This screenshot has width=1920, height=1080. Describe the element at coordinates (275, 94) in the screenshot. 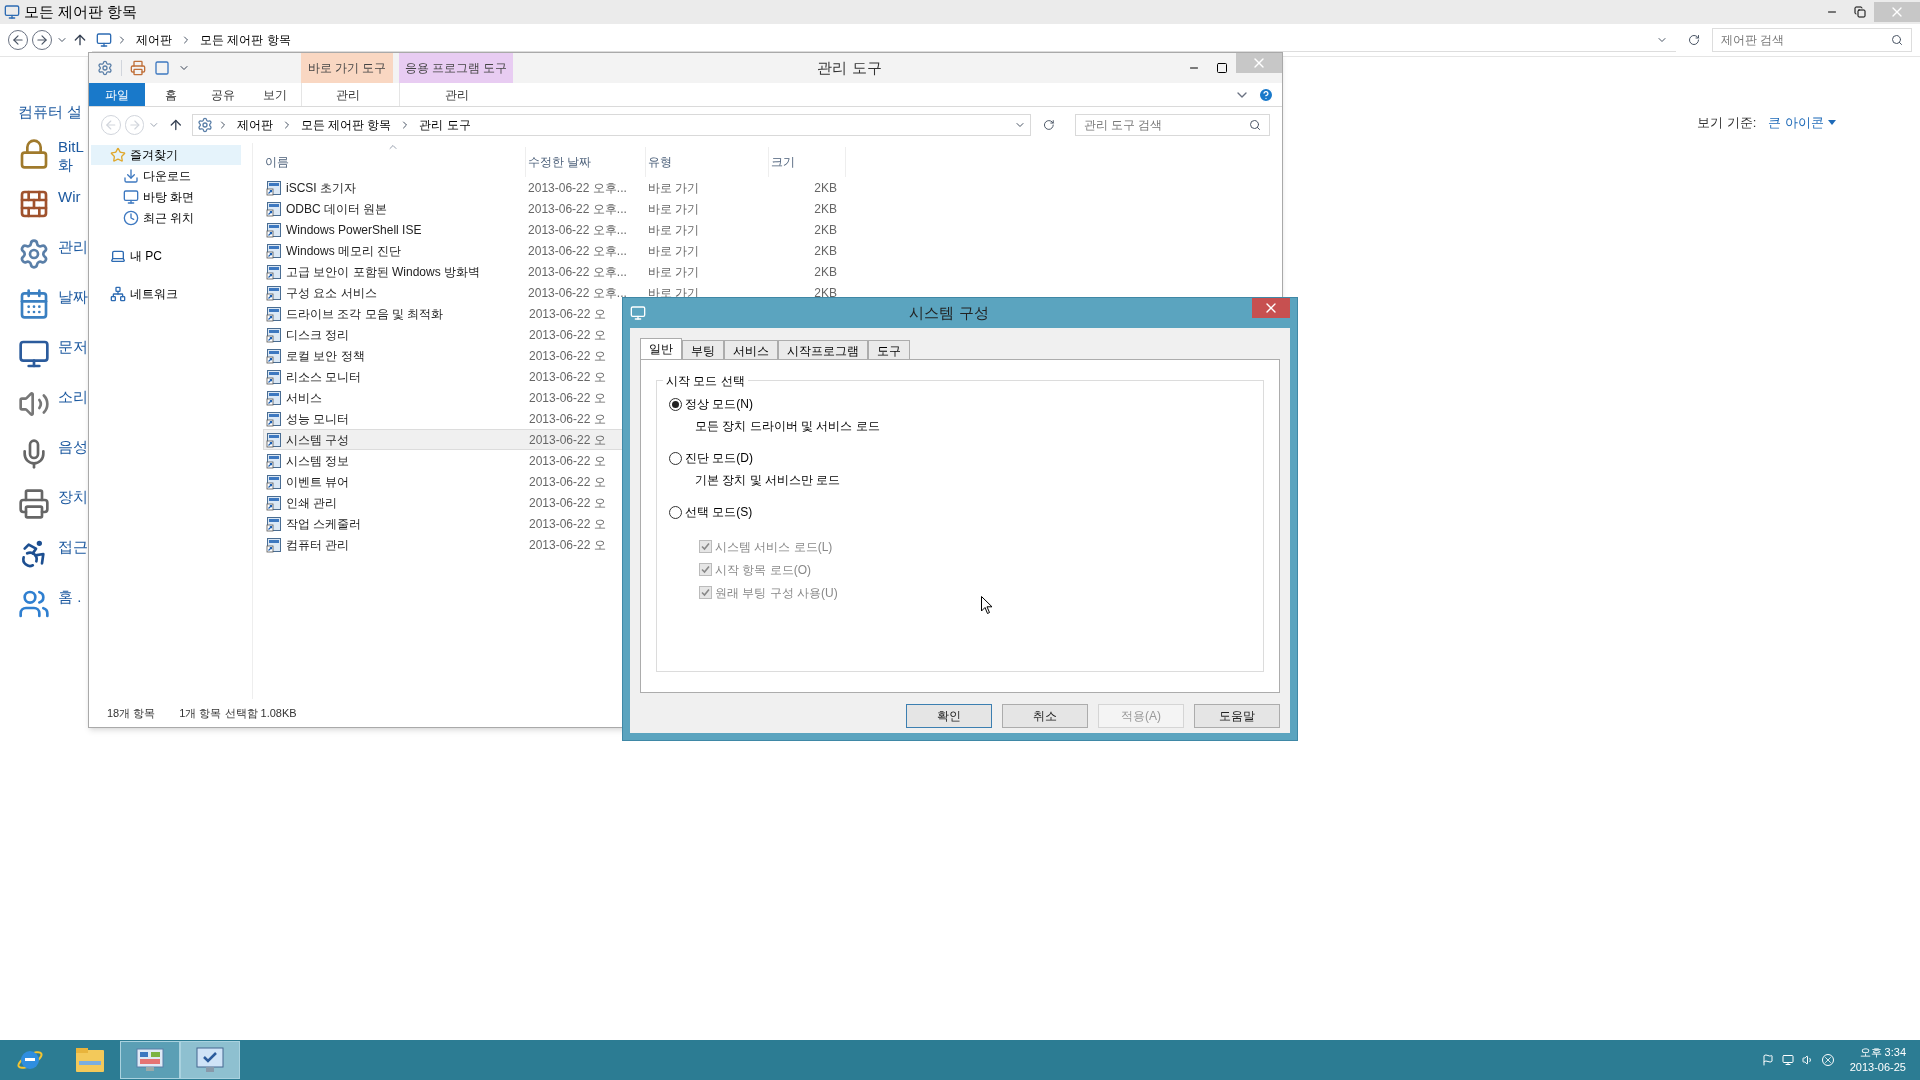

I see `ribbon-tab: 보기` at that location.